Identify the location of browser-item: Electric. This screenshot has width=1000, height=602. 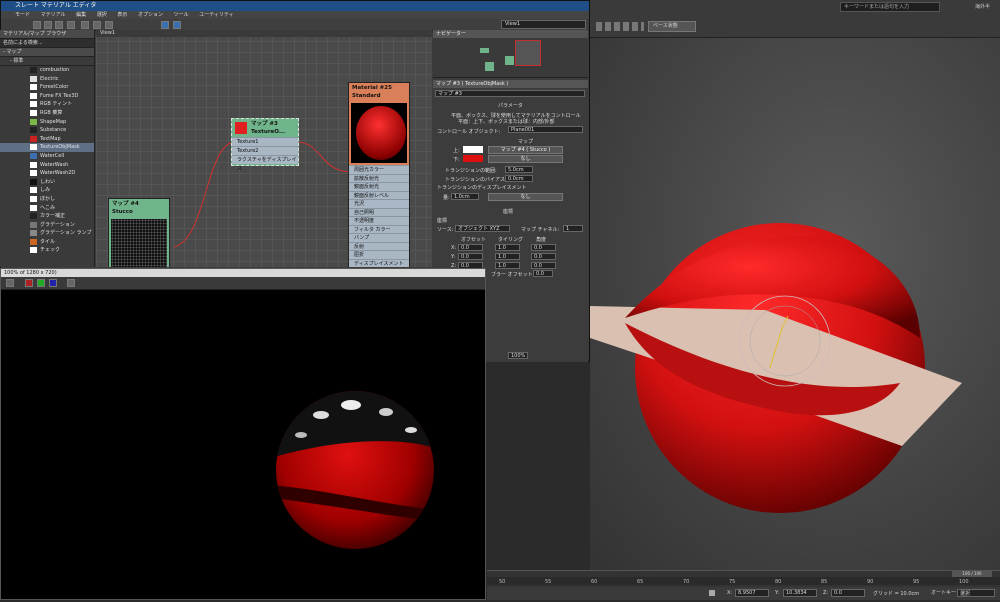
(47, 79).